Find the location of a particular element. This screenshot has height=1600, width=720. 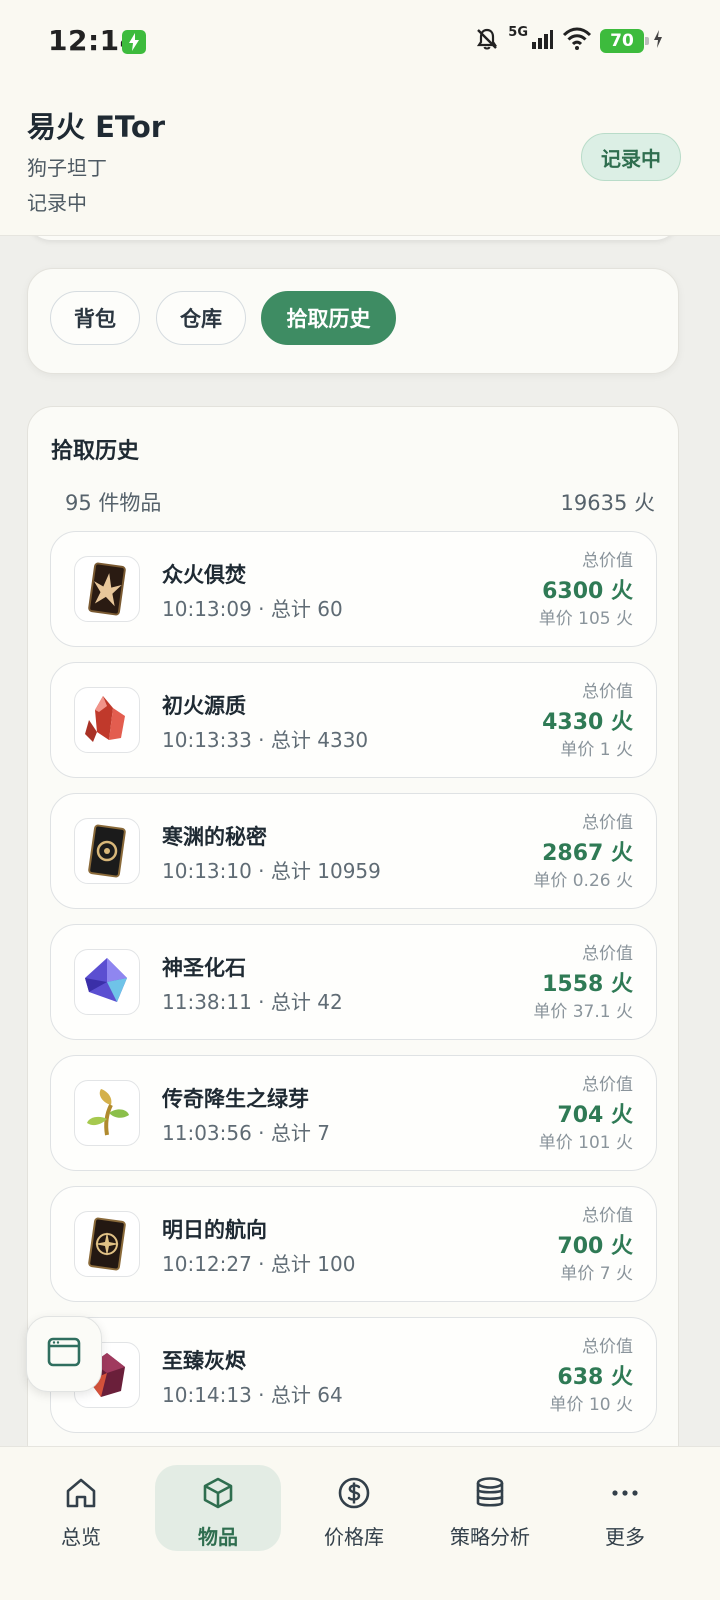

signal-icon is located at coordinates (542, 41).